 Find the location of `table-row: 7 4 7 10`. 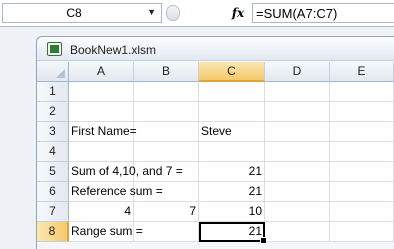

table-row: 7 4 7 10 is located at coordinates (215, 212).